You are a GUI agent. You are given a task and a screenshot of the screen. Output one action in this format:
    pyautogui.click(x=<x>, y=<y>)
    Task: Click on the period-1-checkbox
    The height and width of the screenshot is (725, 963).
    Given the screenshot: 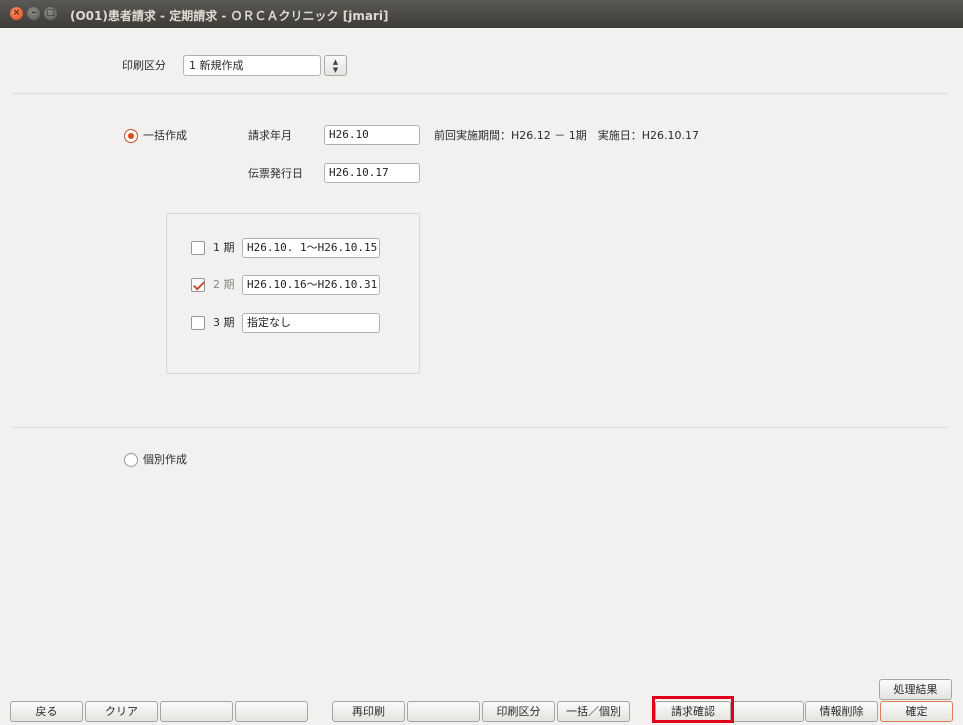 What is the action you would take?
    pyautogui.click(x=198, y=248)
    